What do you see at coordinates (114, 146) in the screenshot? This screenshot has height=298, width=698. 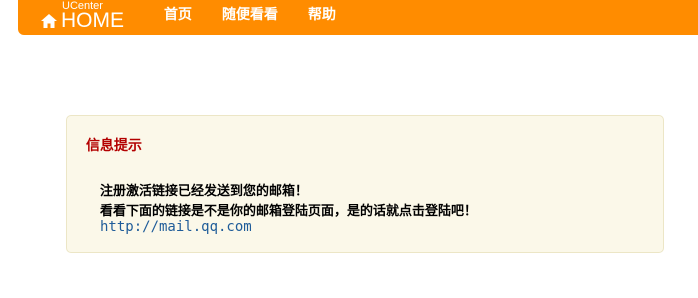 I see `message-title: 信息提示` at bounding box center [114, 146].